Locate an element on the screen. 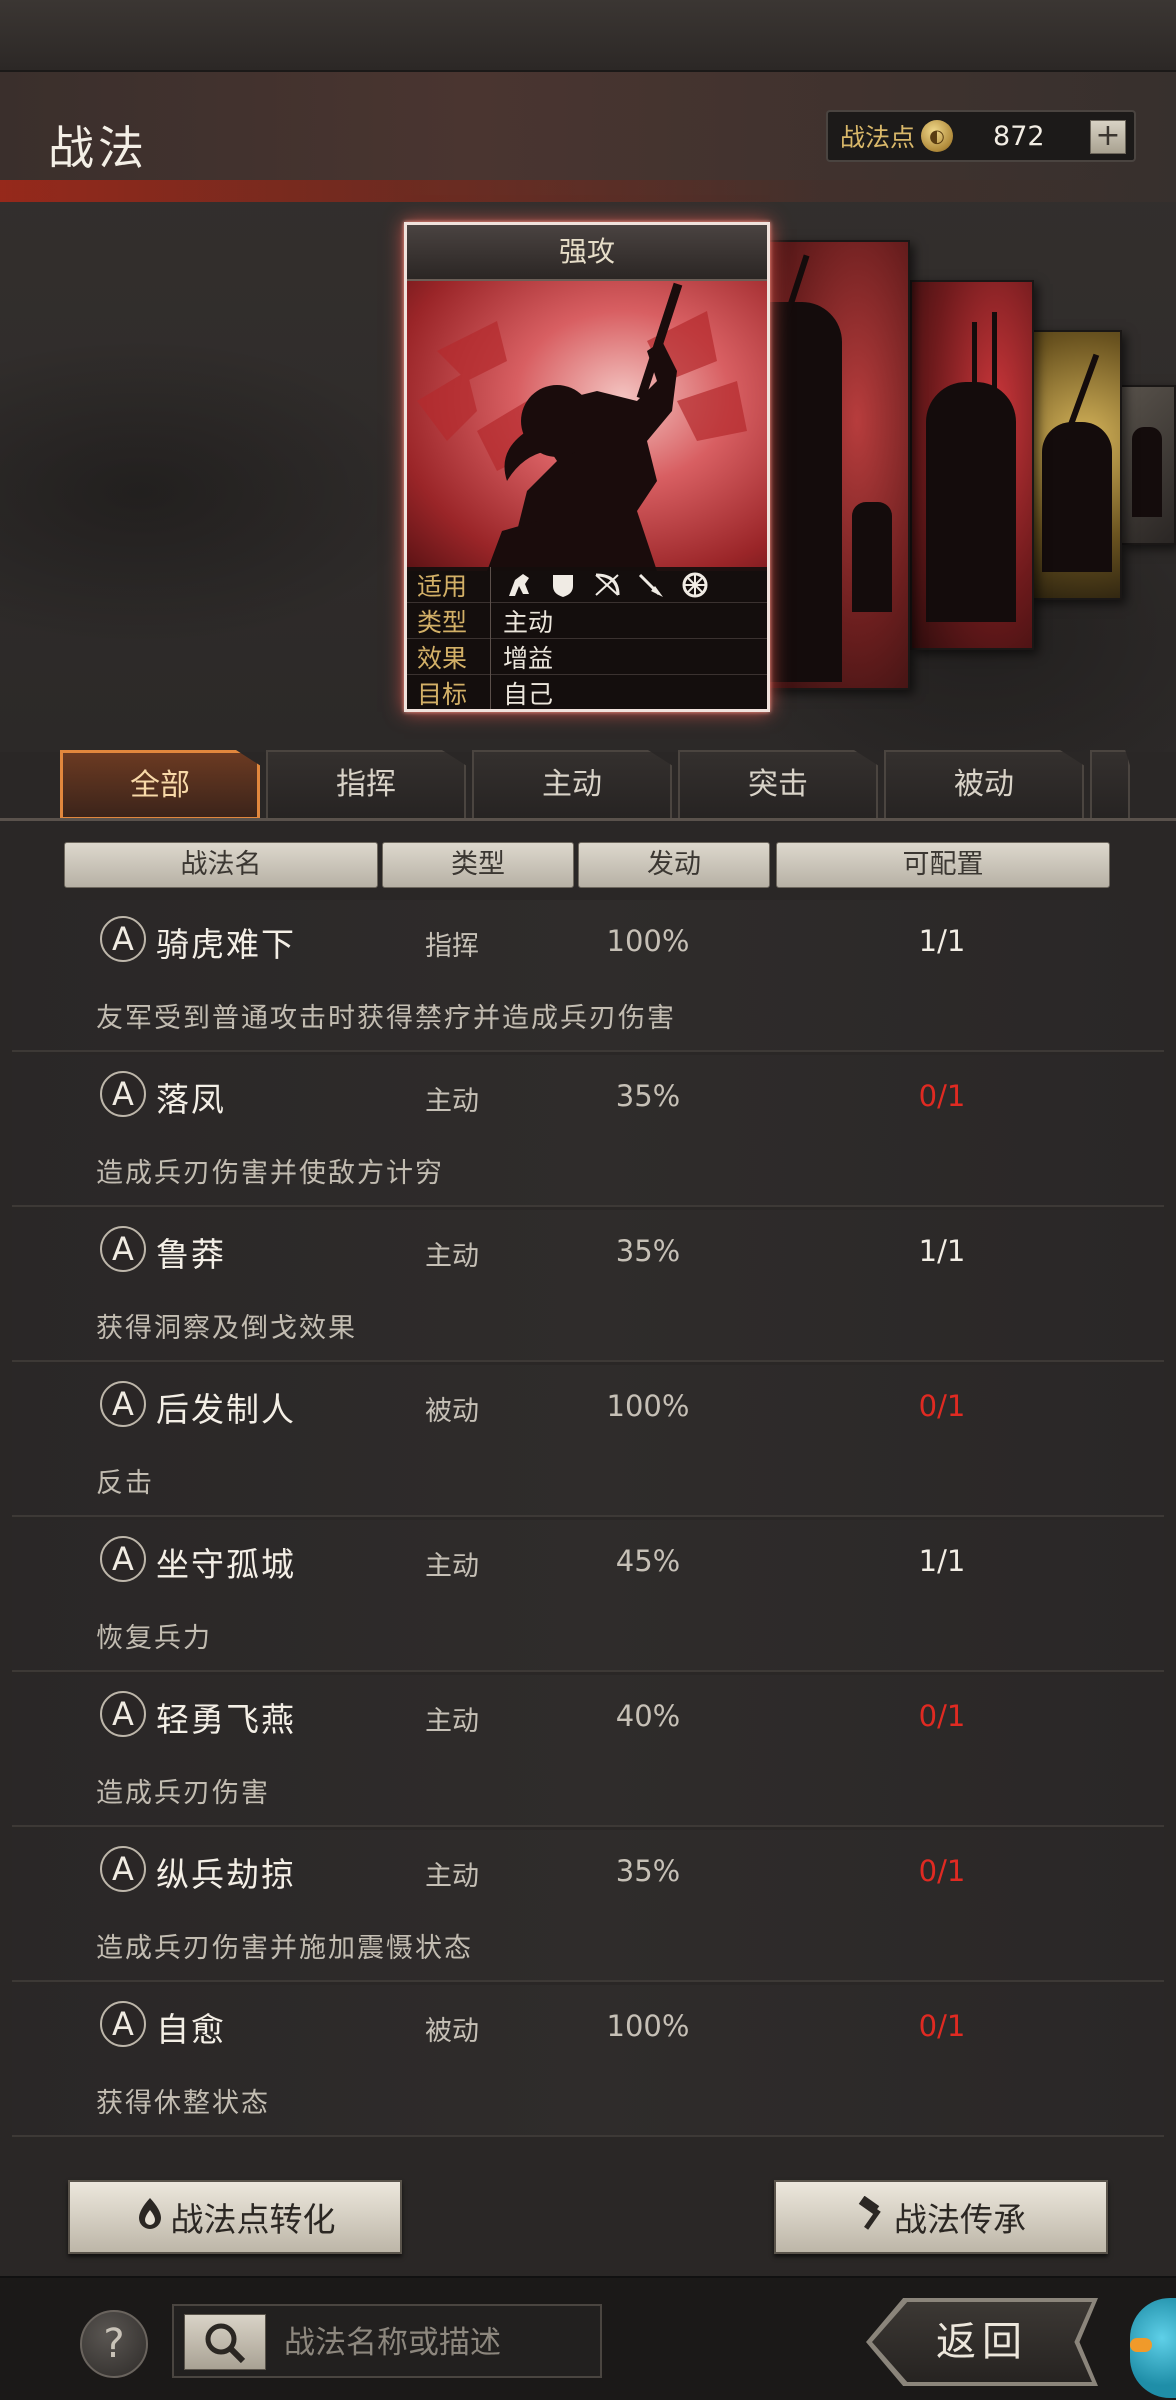  header-type: 类型 is located at coordinates (478, 865).